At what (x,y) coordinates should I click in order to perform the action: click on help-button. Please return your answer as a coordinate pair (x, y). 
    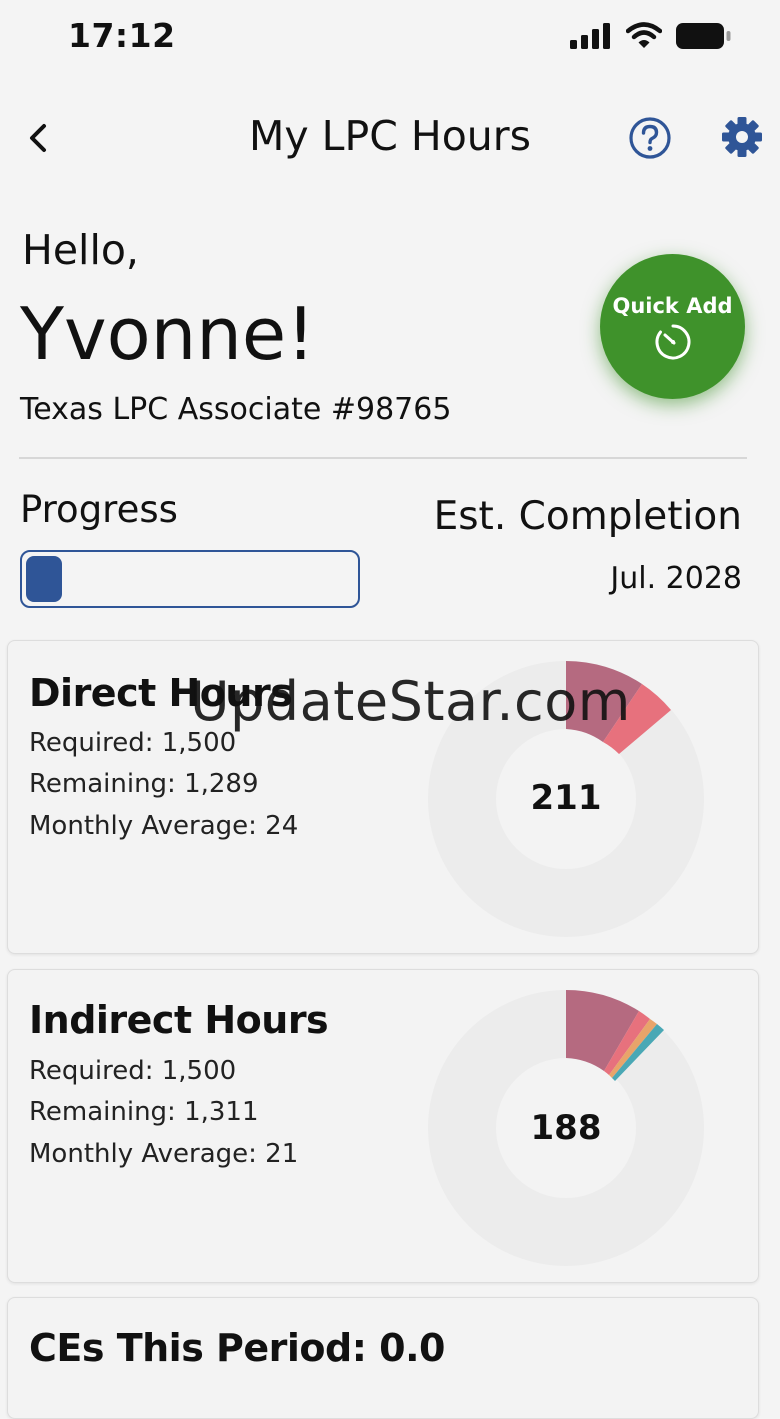
    Looking at the image, I should click on (650, 138).